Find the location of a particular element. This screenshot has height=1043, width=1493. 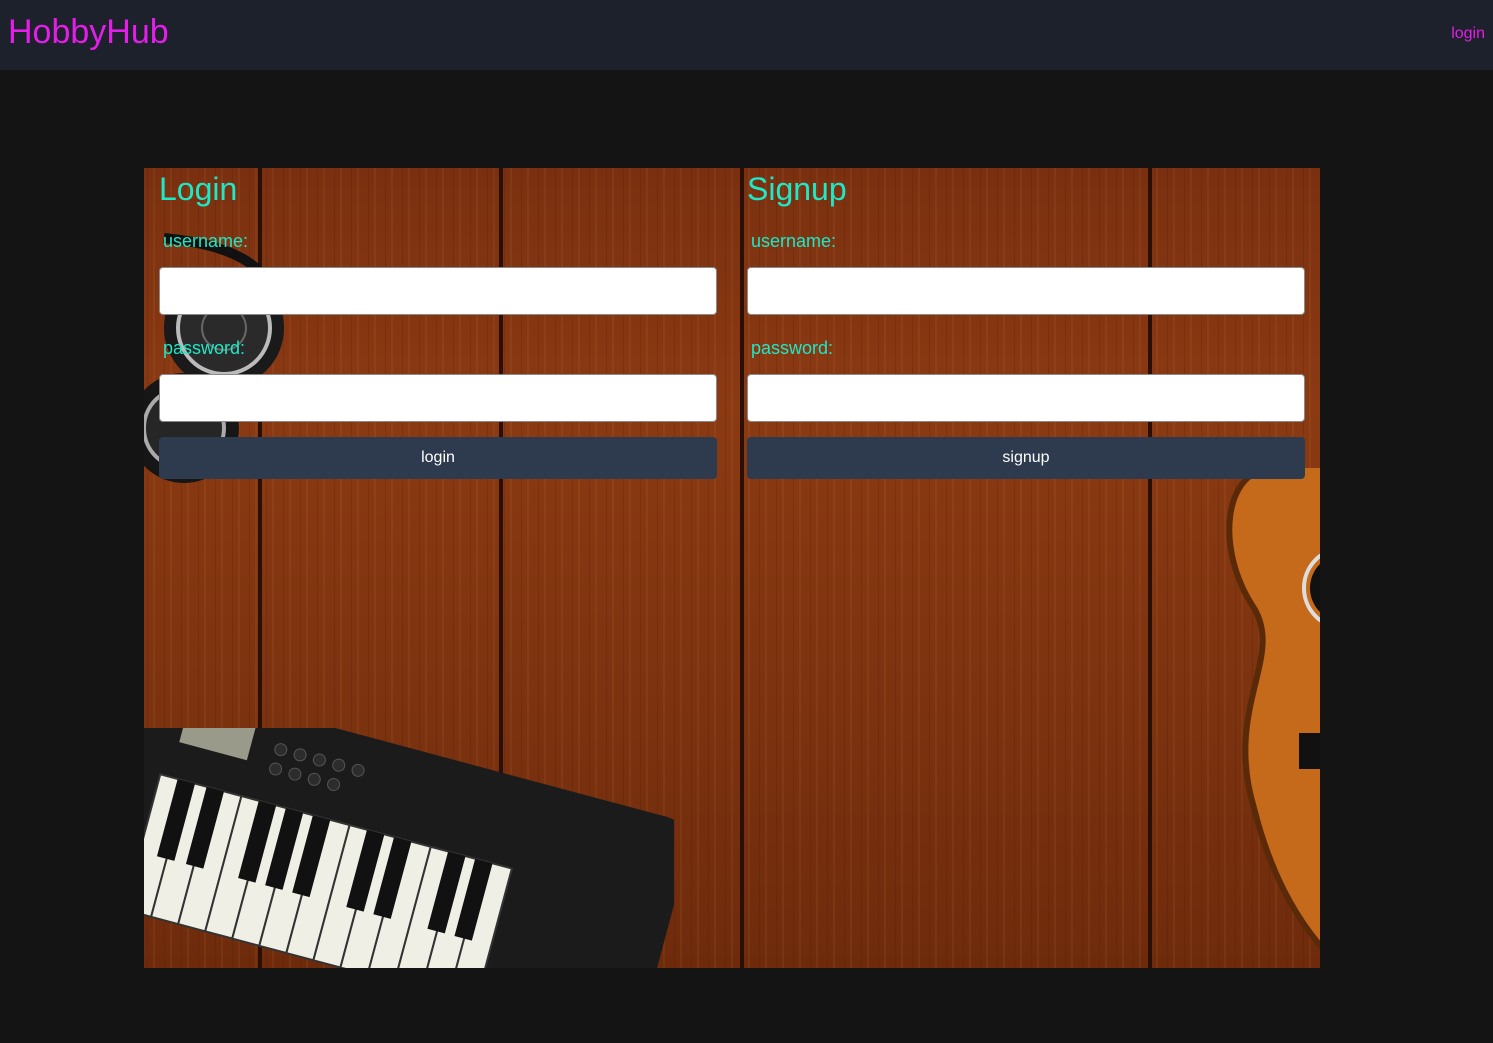

signup-heading: Signup is located at coordinates (797, 189).